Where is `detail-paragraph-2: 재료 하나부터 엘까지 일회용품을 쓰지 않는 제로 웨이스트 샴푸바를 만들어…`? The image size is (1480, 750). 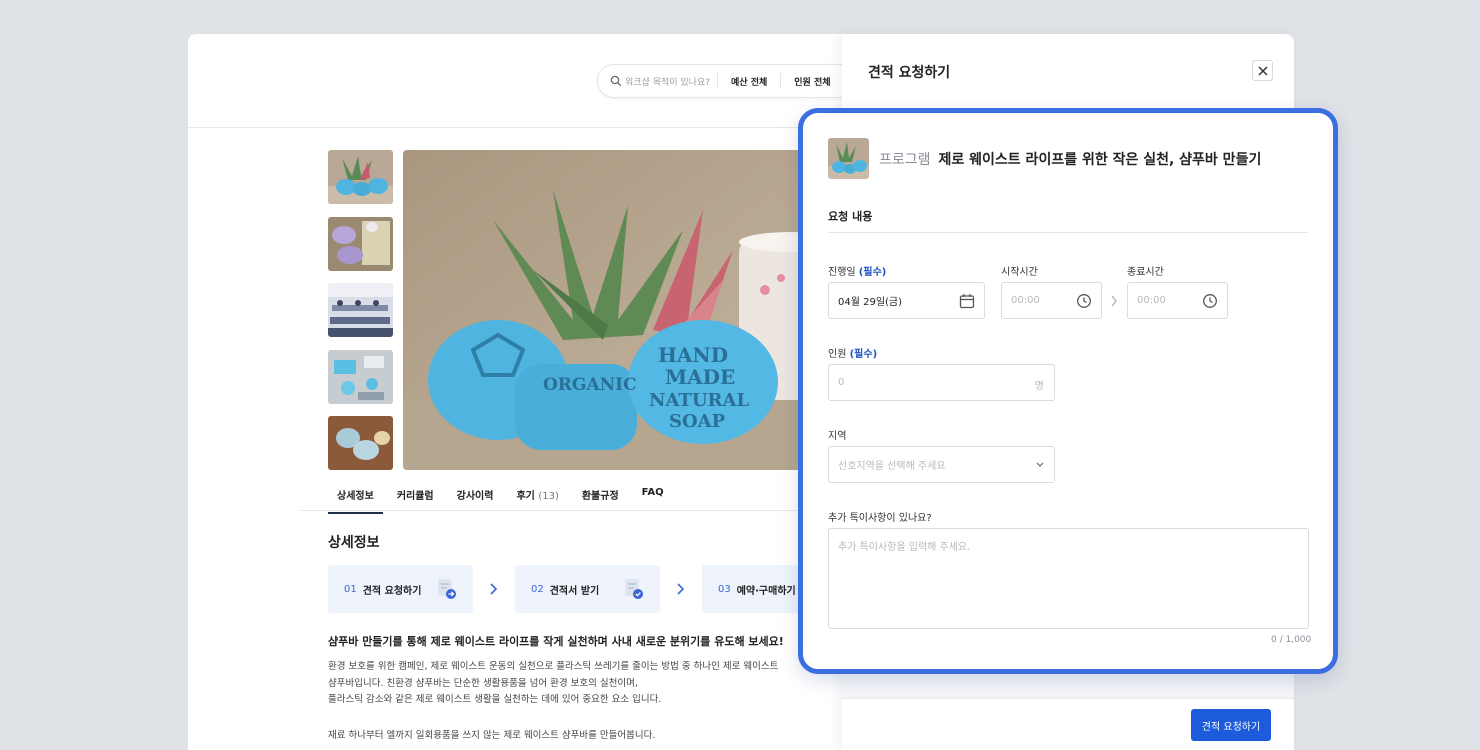
detail-paragraph-2: 재료 하나부터 엘까지 일회용품을 쓰지 않는 제로 웨이스트 샴푸바를 만들어… is located at coordinates (492, 735).